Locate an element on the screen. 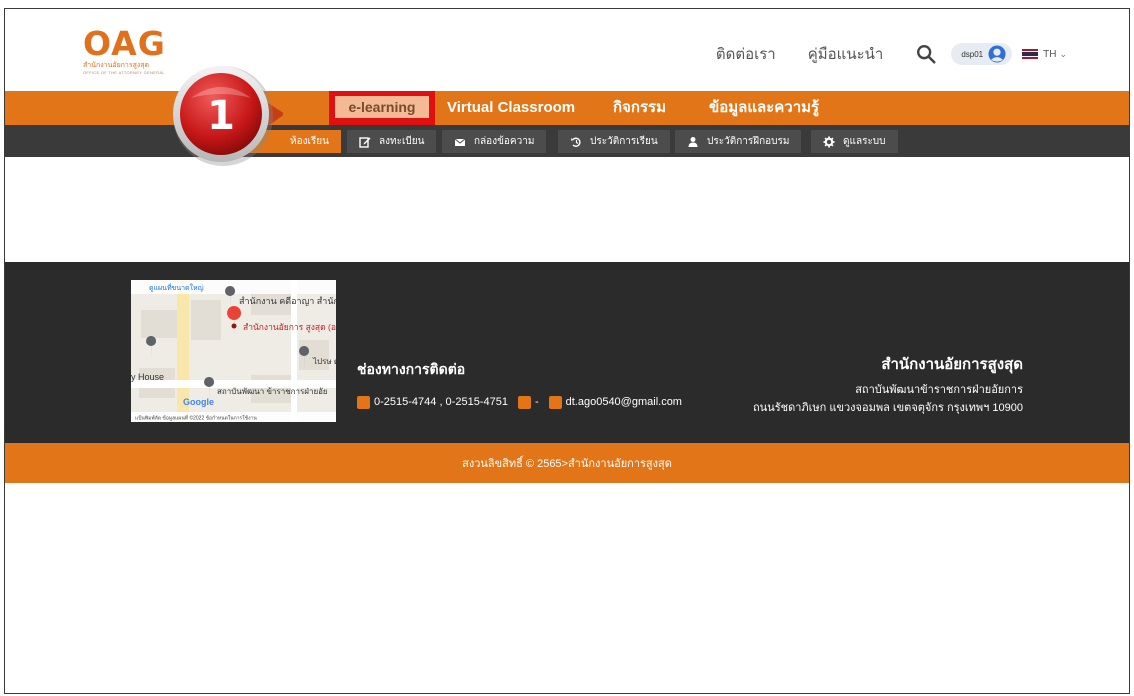 This screenshot has height=696, width=1134. language-label: TH is located at coordinates (1050, 54).